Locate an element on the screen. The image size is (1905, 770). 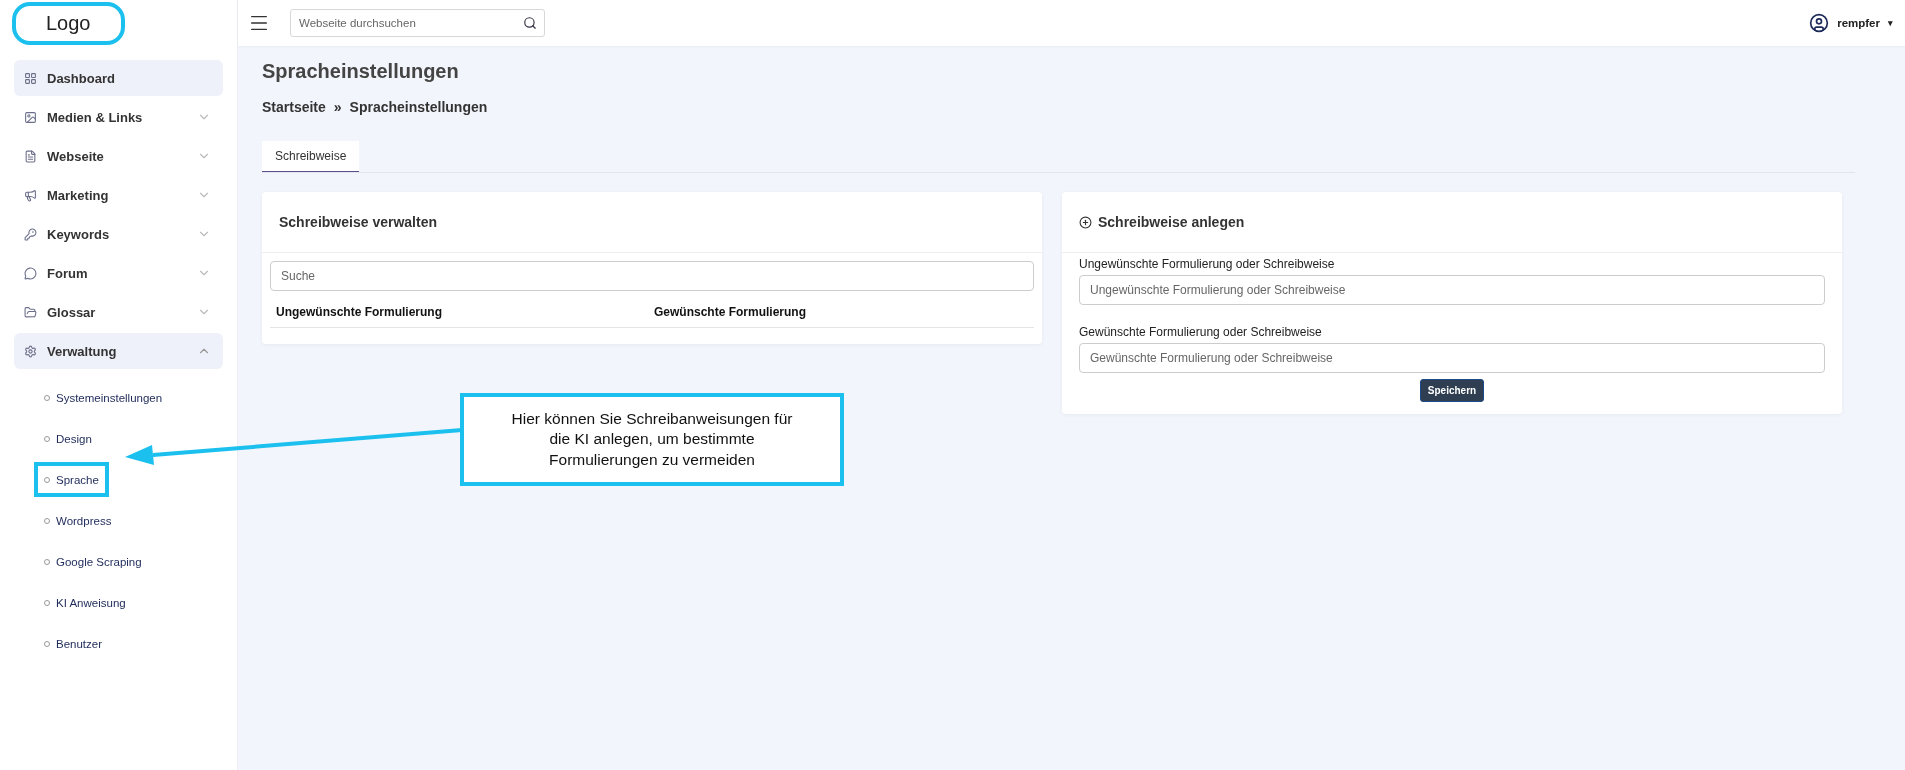
column-header: Ungewünschte Formulierung is located at coordinates (359, 312).